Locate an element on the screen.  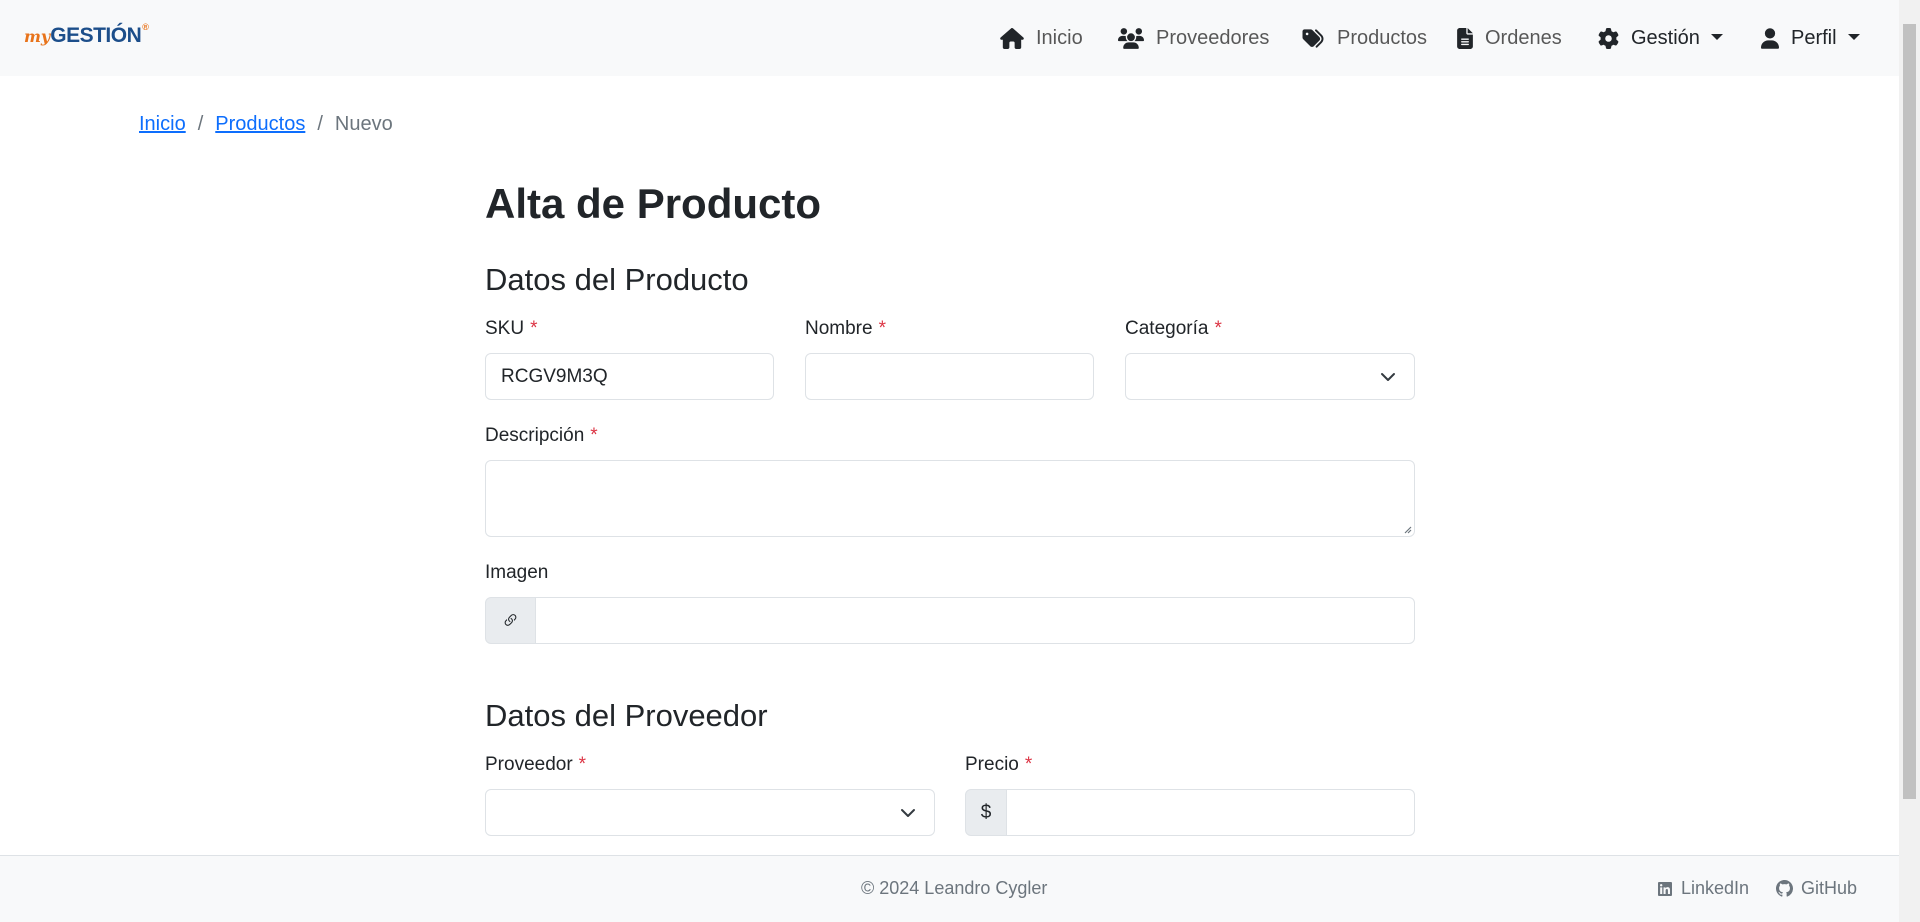
breadcrumb: Inicio / Productos / Nuevo is located at coordinates (266, 124).